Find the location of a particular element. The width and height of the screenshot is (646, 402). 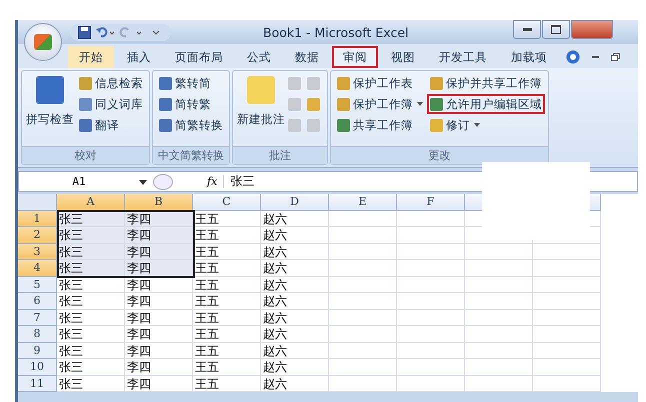

ribbon-button: 拼写检查 is located at coordinates (50, 100).